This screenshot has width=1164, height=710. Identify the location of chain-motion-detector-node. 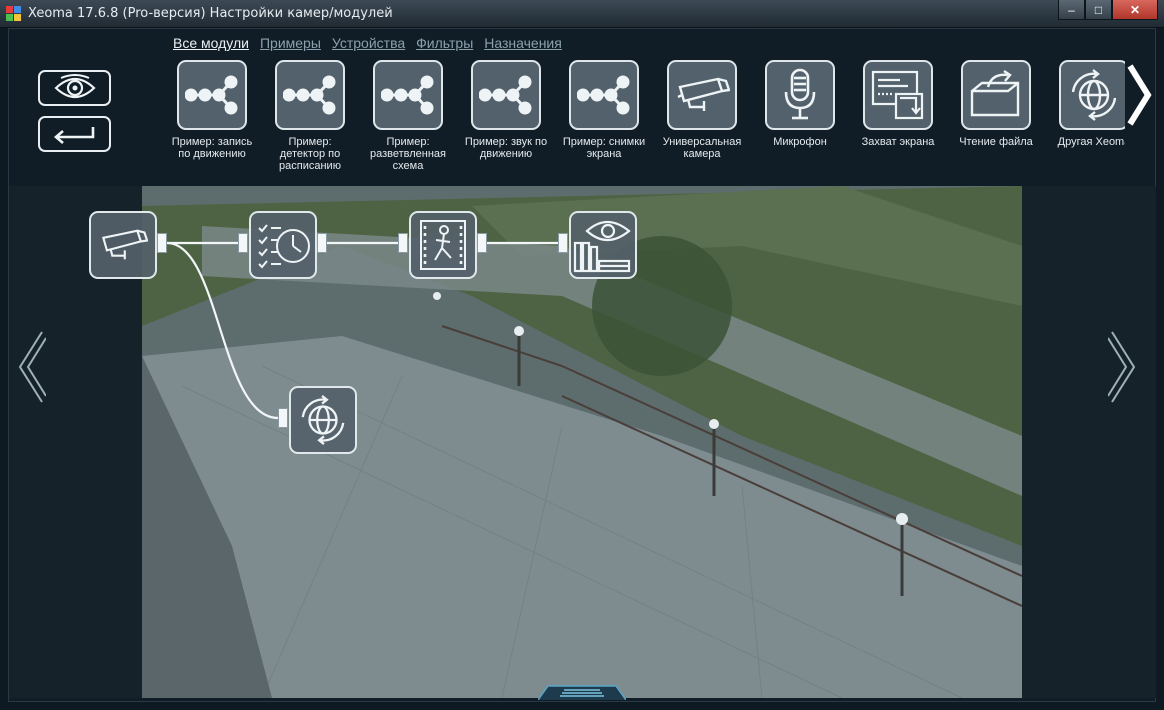
(443, 245).